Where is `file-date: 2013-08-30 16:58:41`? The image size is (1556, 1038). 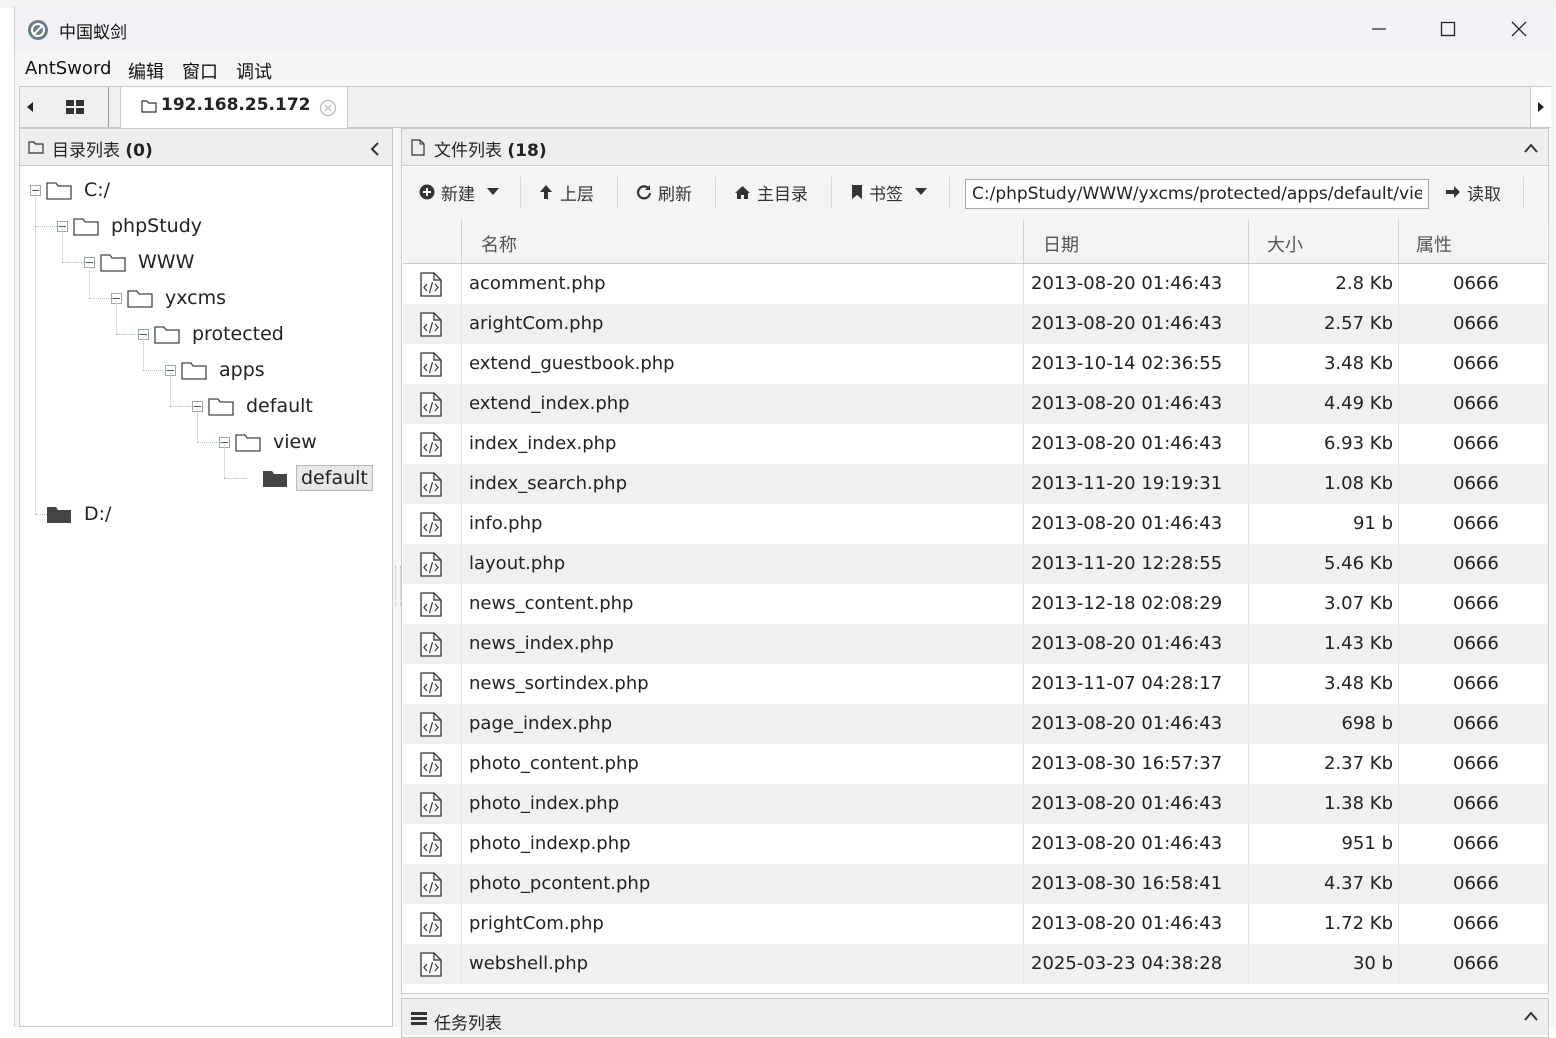 file-date: 2013-08-30 16:58:41 is located at coordinates (1127, 883).